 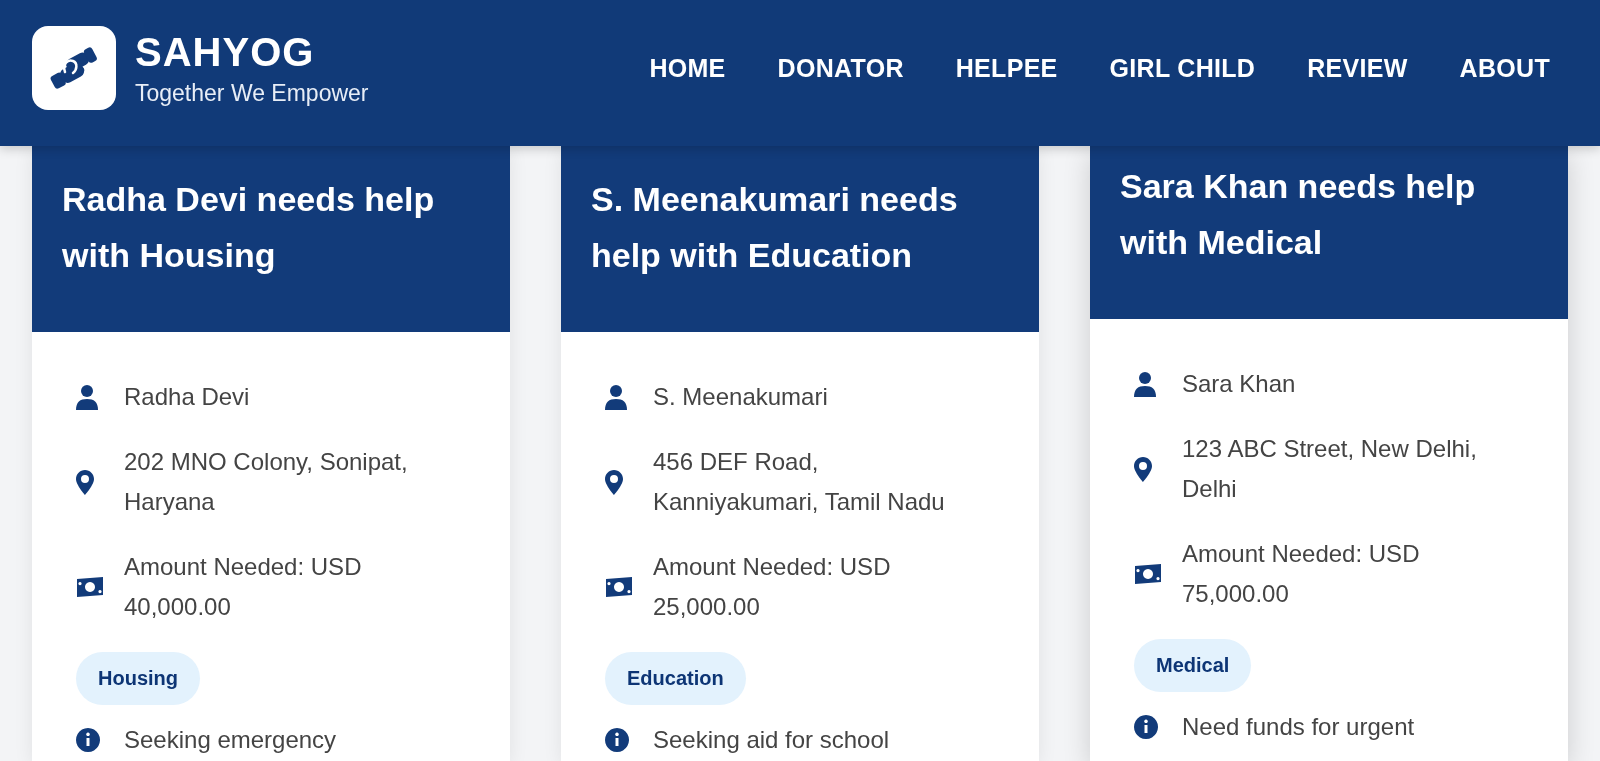 What do you see at coordinates (1182, 68) in the screenshot?
I see `nav-link: GIRL CHILD` at bounding box center [1182, 68].